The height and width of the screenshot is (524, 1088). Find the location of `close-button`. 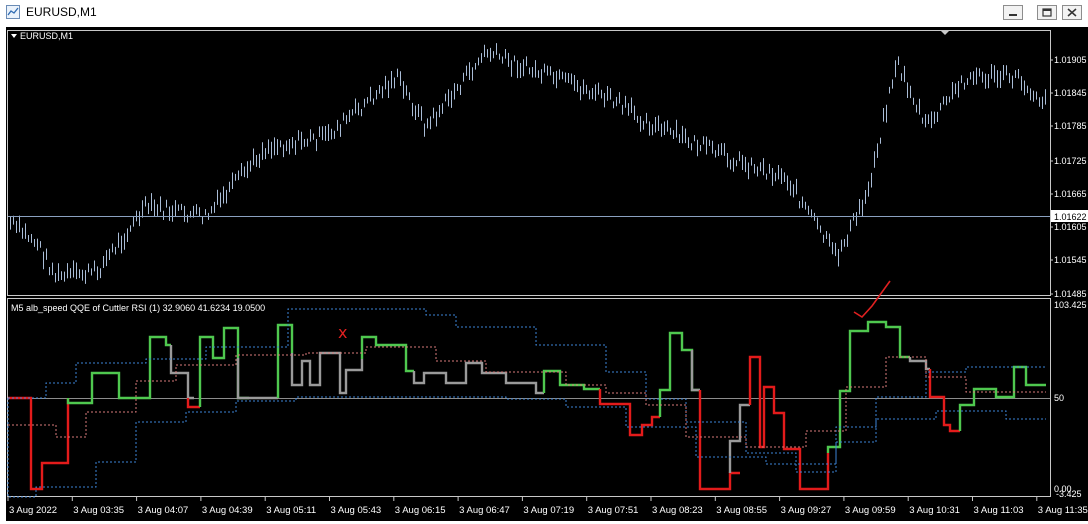

close-button is located at coordinates (1072, 12).